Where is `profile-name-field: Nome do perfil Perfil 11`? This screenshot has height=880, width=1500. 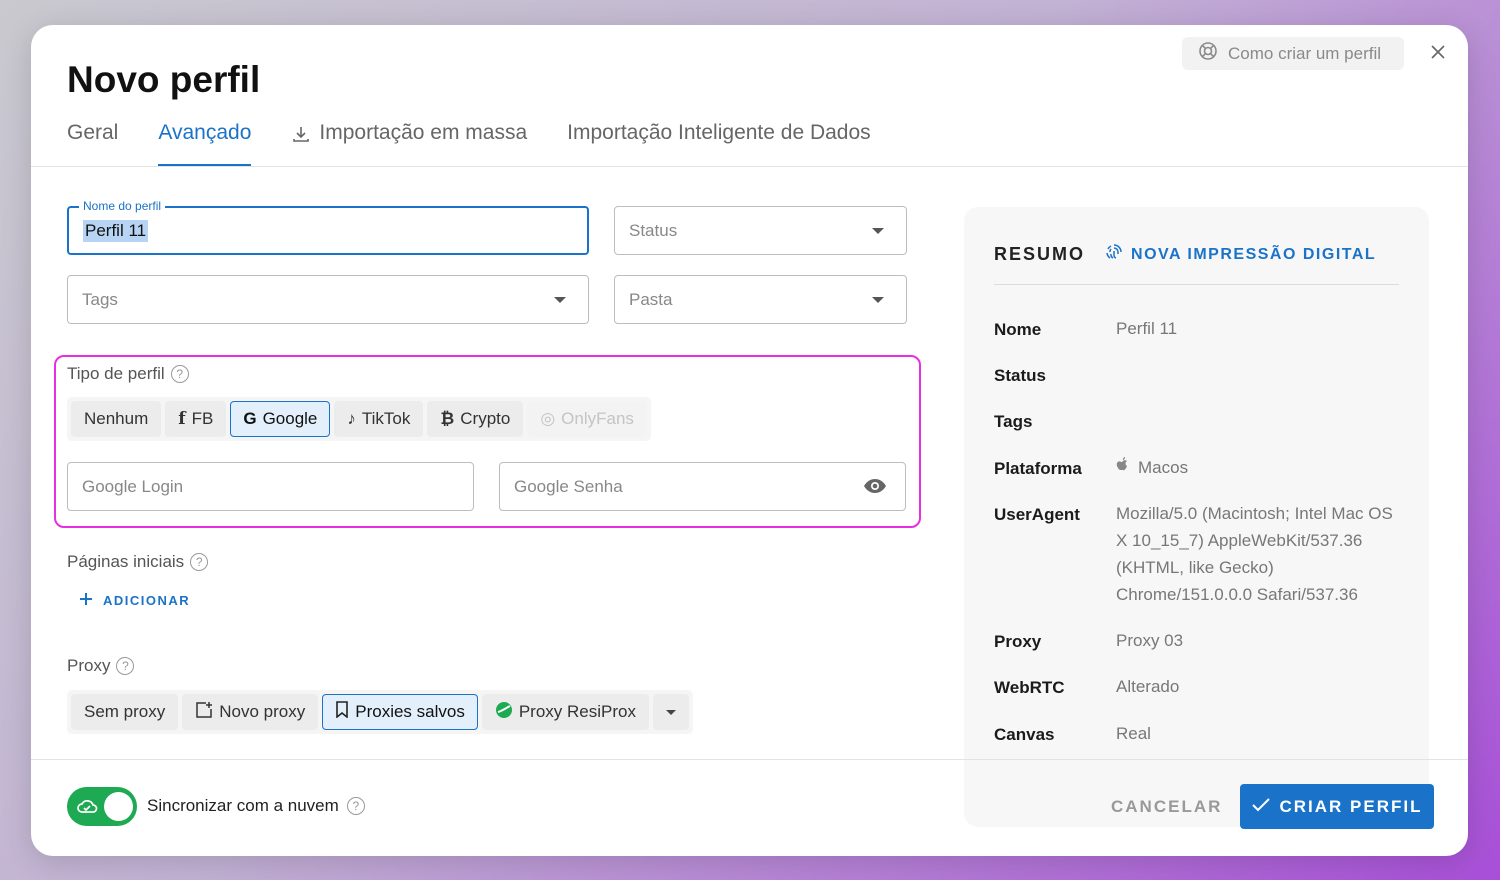 profile-name-field: Nome do perfil Perfil 11 is located at coordinates (328, 227).